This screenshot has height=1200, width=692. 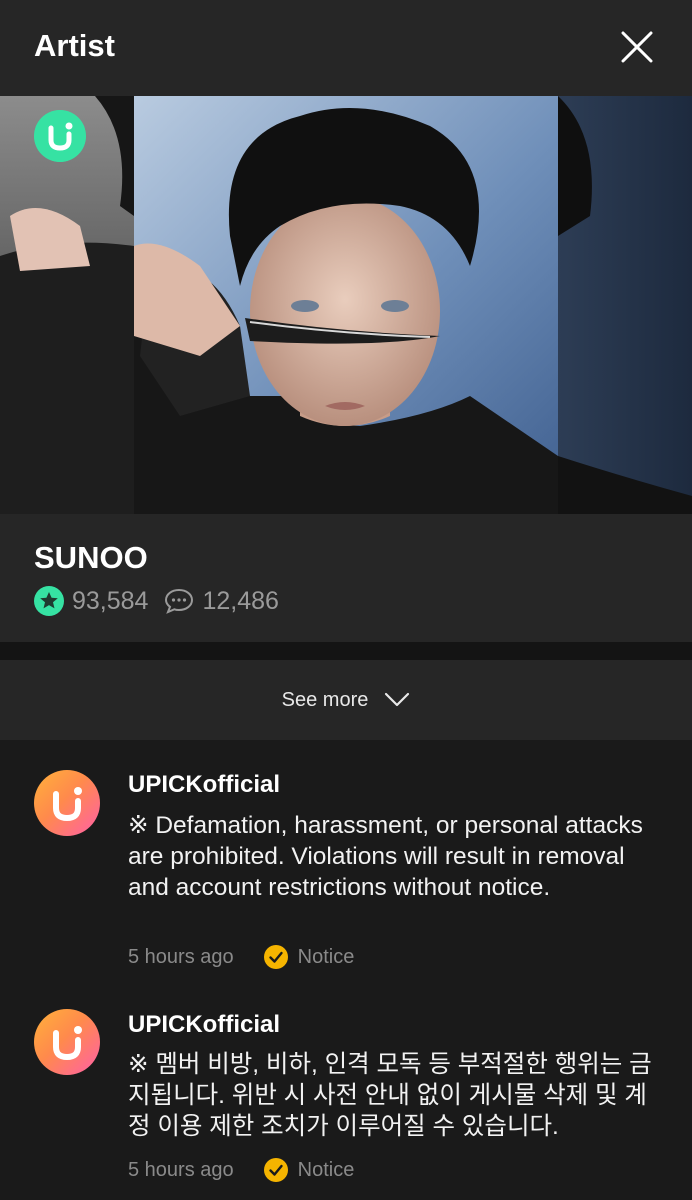 I want to click on comment-count: 12,486, so click(x=240, y=600).